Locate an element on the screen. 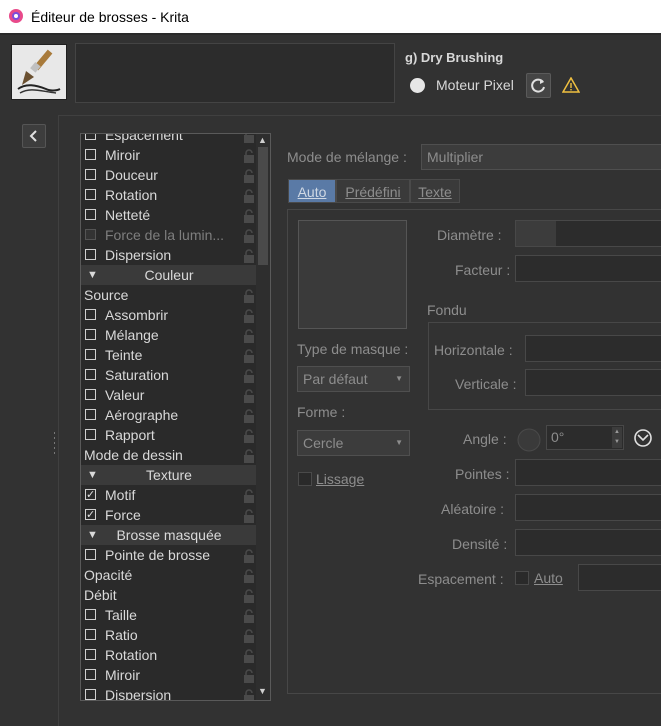 This screenshot has width=661, height=726. diametre-slider is located at coordinates (588, 233).